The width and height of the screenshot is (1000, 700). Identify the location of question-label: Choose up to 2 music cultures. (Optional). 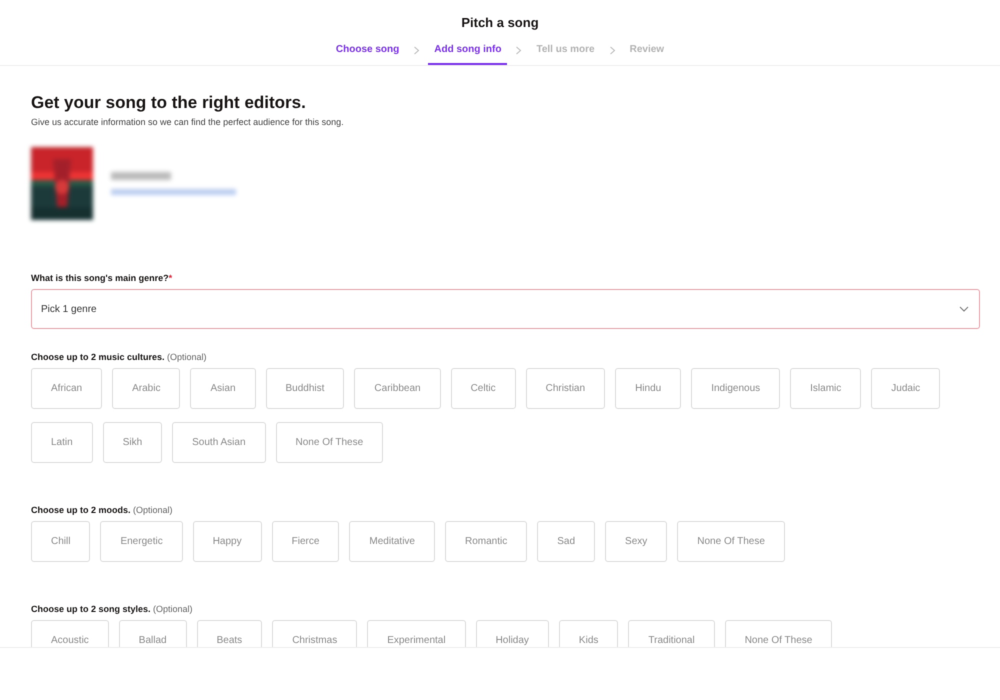
(119, 357).